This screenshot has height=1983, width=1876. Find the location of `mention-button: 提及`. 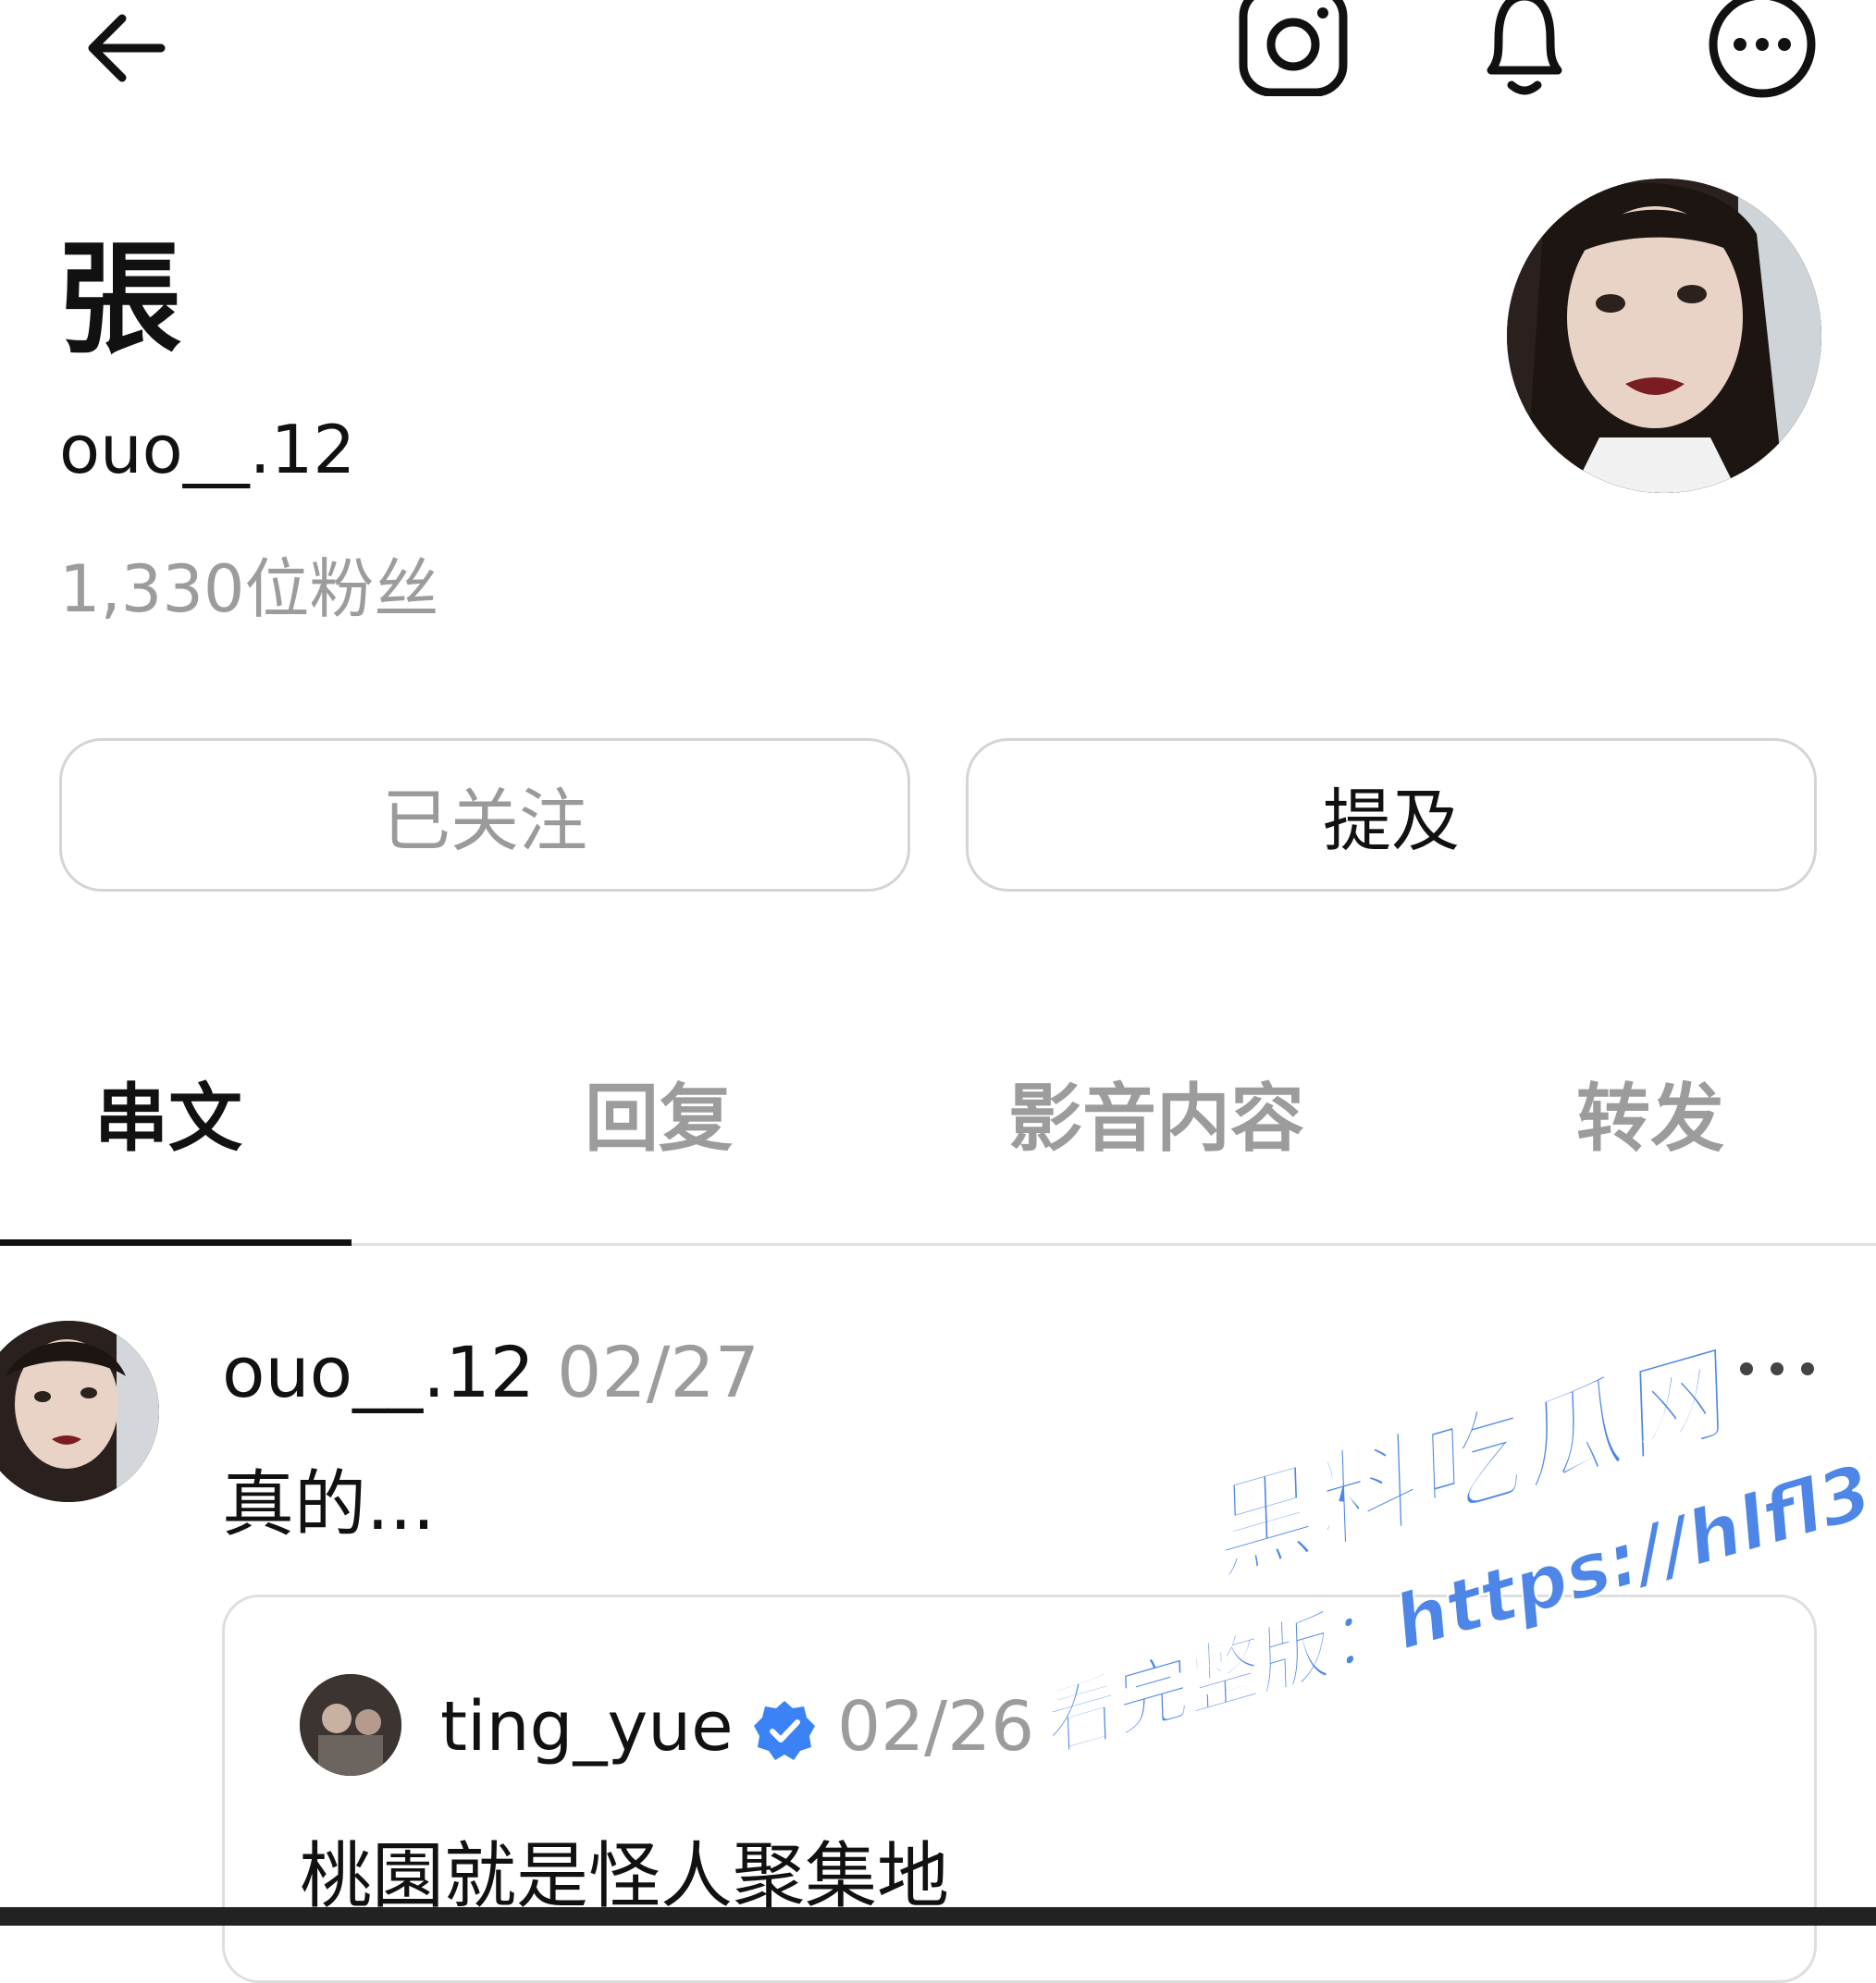

mention-button: 提及 is located at coordinates (1391, 815).